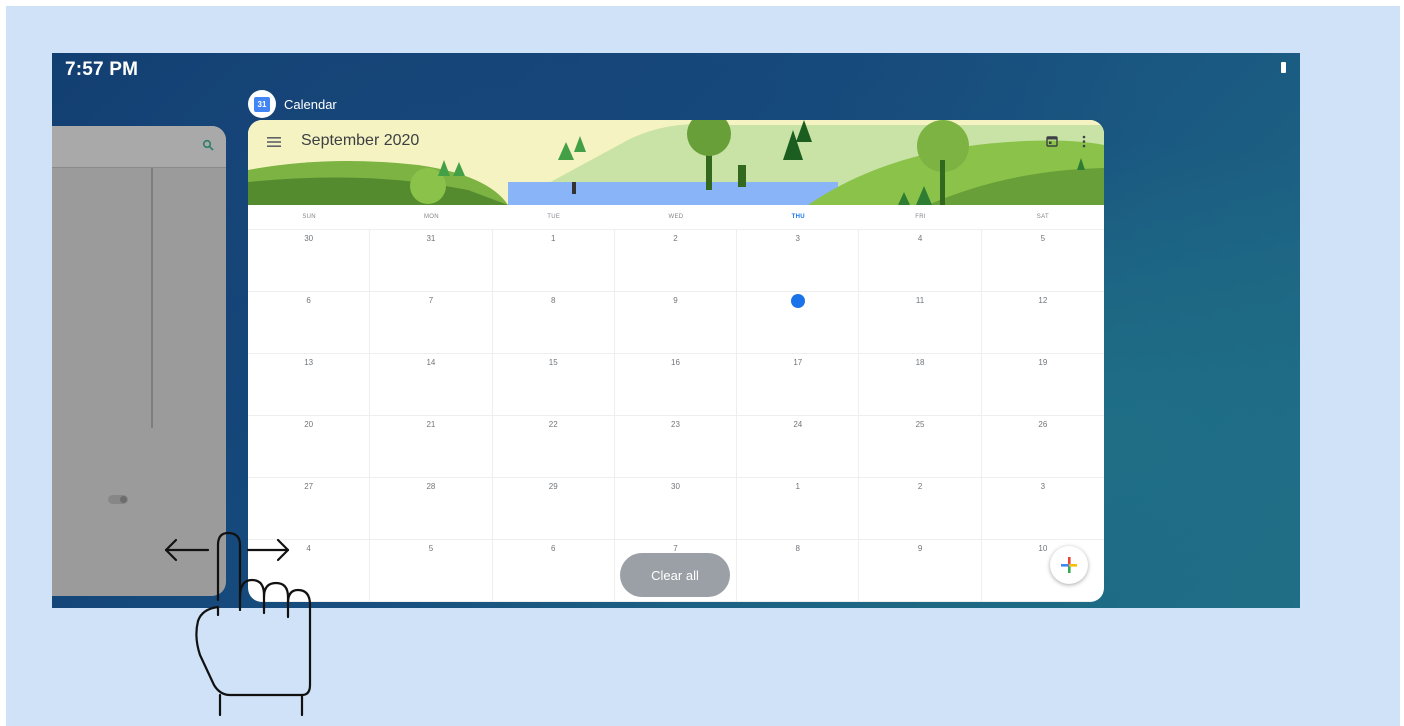 The width and height of the screenshot is (1404, 726). What do you see at coordinates (274, 142) in the screenshot?
I see `menu-icon` at bounding box center [274, 142].